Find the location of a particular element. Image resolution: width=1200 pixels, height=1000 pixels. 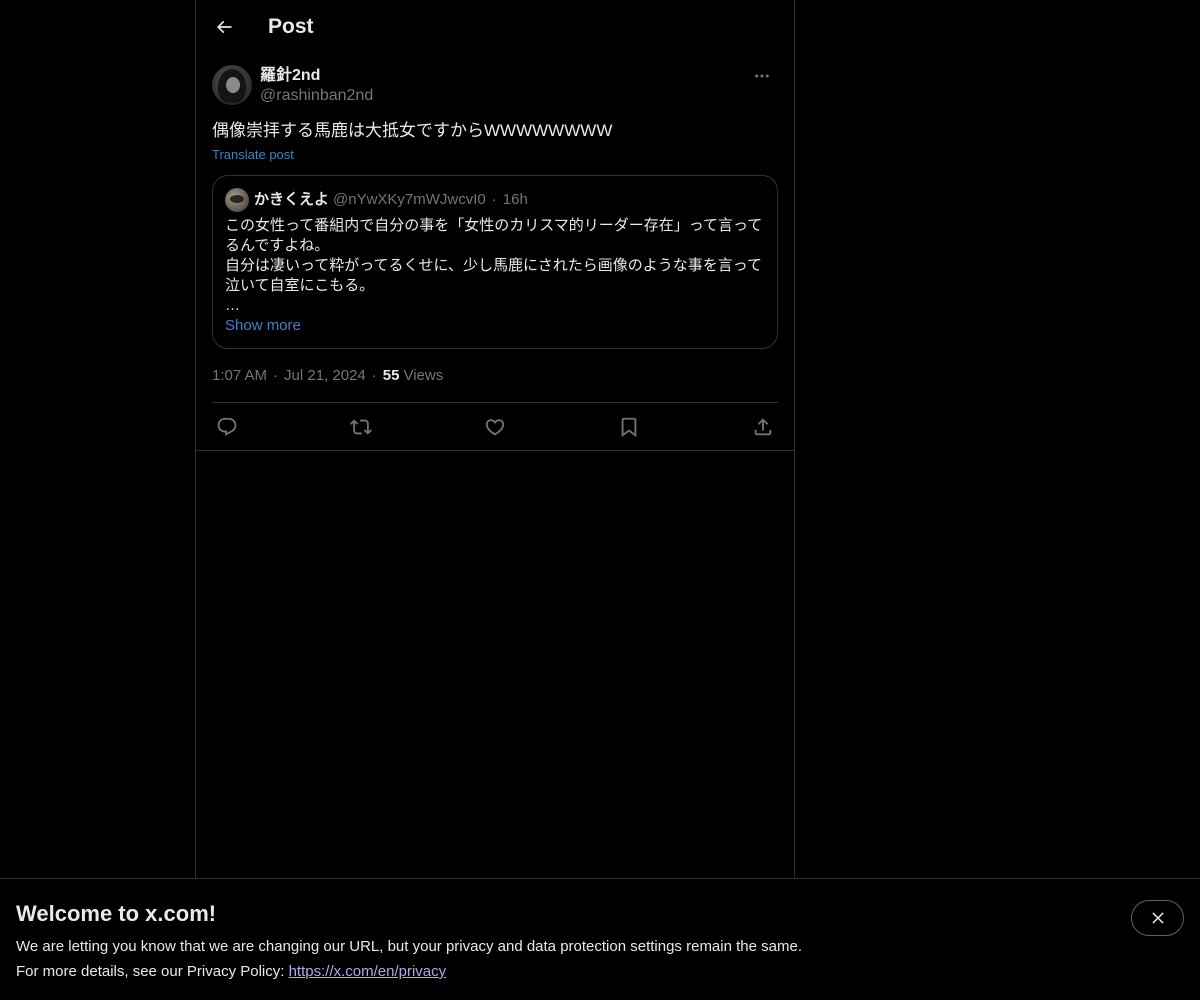

repost-button is located at coordinates (361, 427).